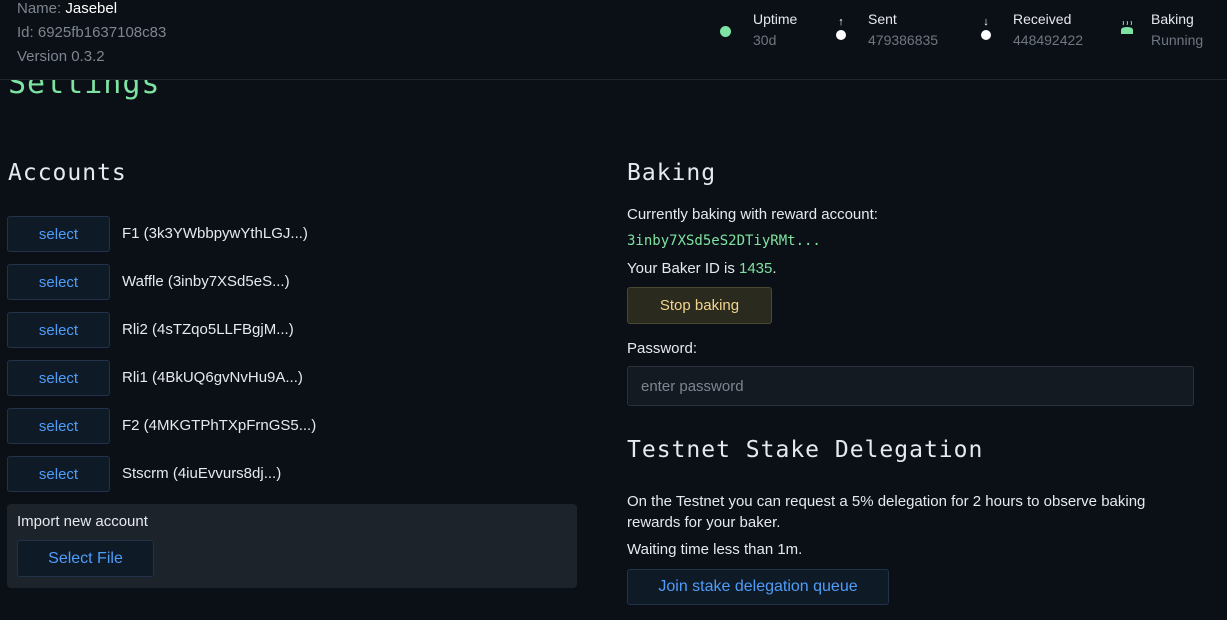  What do you see at coordinates (987, 28) in the screenshot?
I see `download-arrow-icon: ↓` at bounding box center [987, 28].